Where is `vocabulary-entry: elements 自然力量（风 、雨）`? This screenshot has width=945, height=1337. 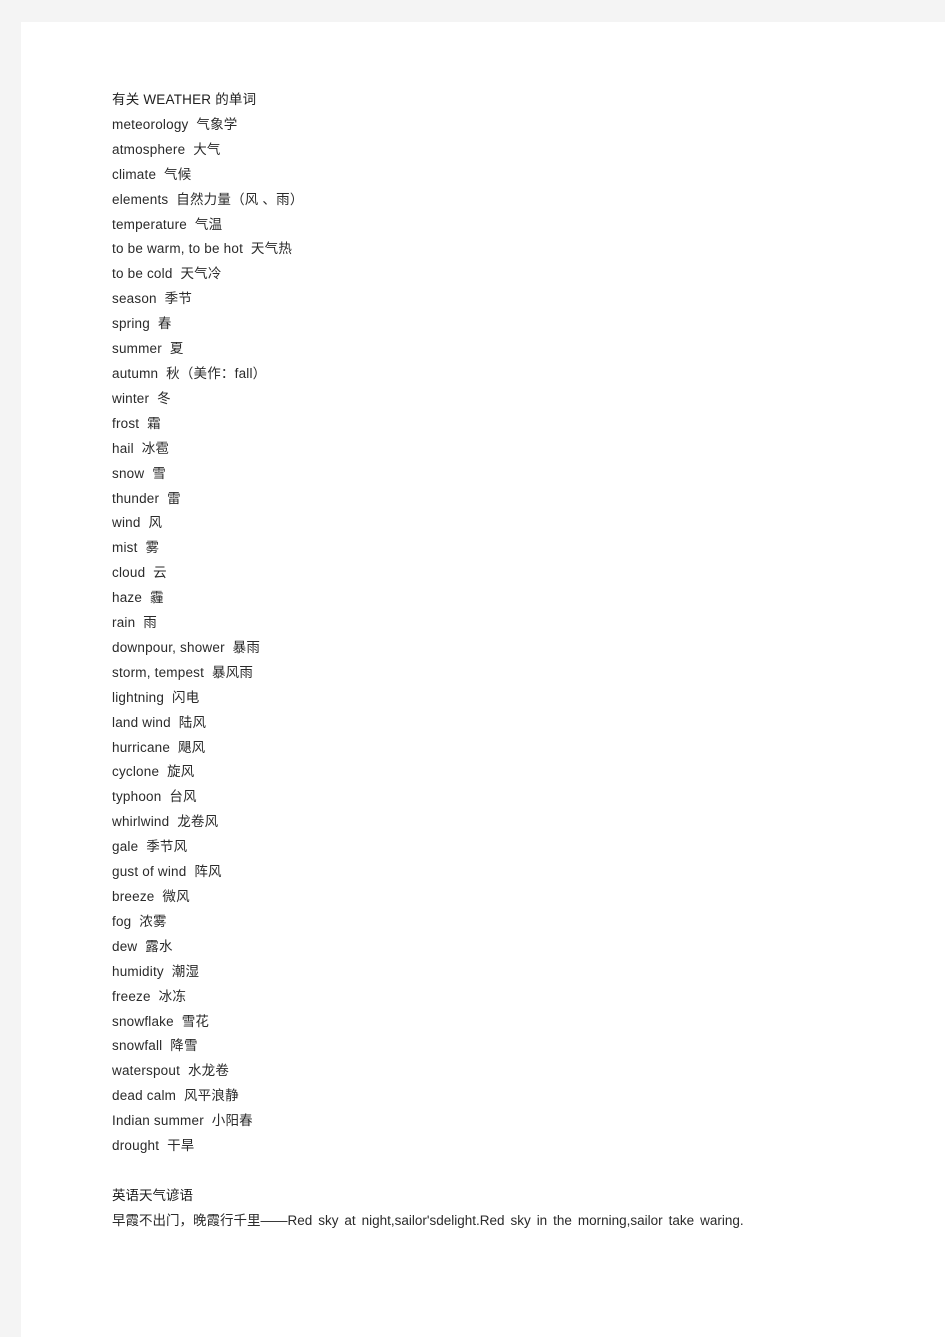
vocabulary-entry: elements 自然力量（风 、雨） is located at coordinates (208, 199).